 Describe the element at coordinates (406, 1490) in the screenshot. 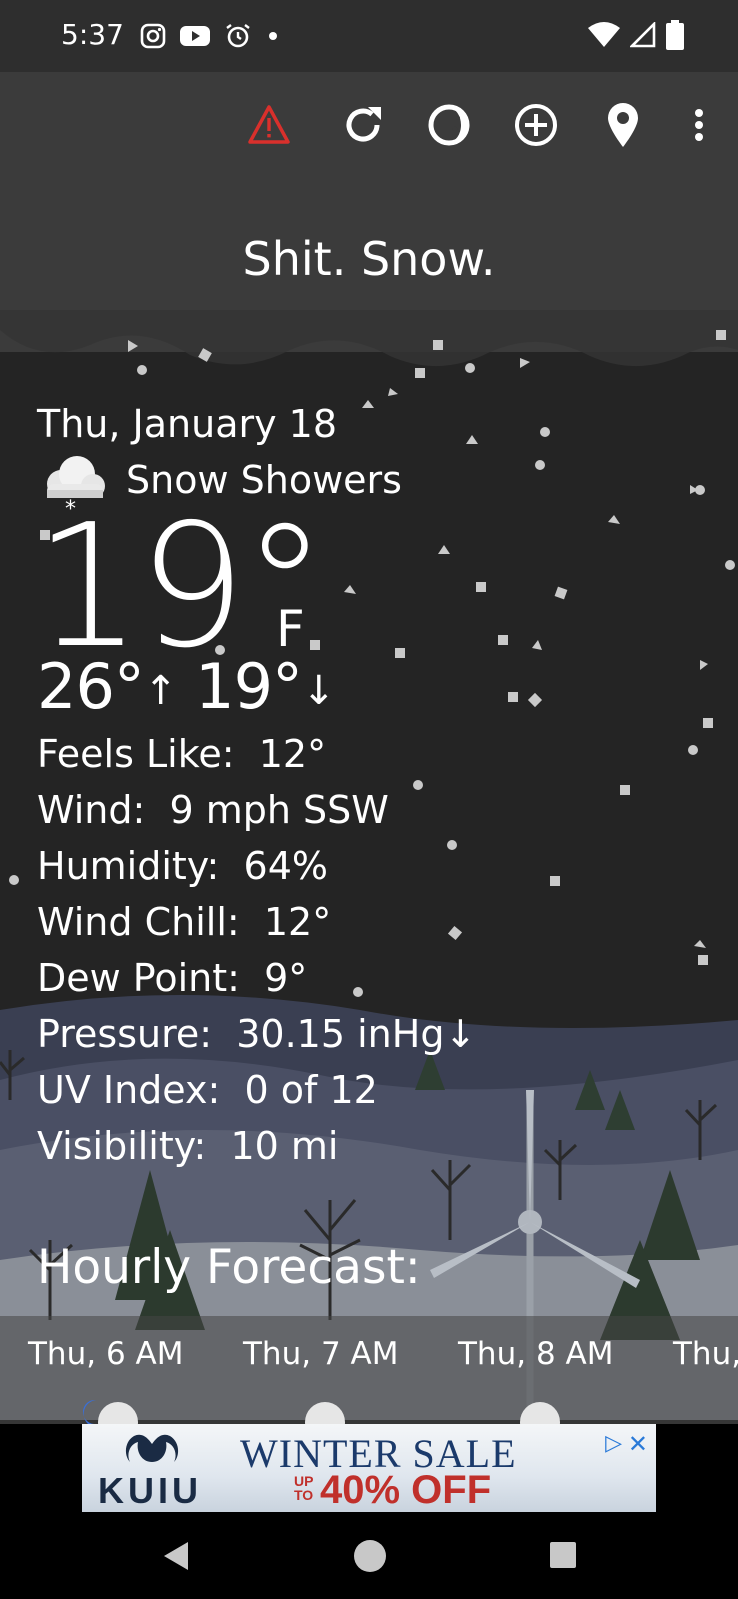

I see `ad-offer: 40% OFF` at that location.